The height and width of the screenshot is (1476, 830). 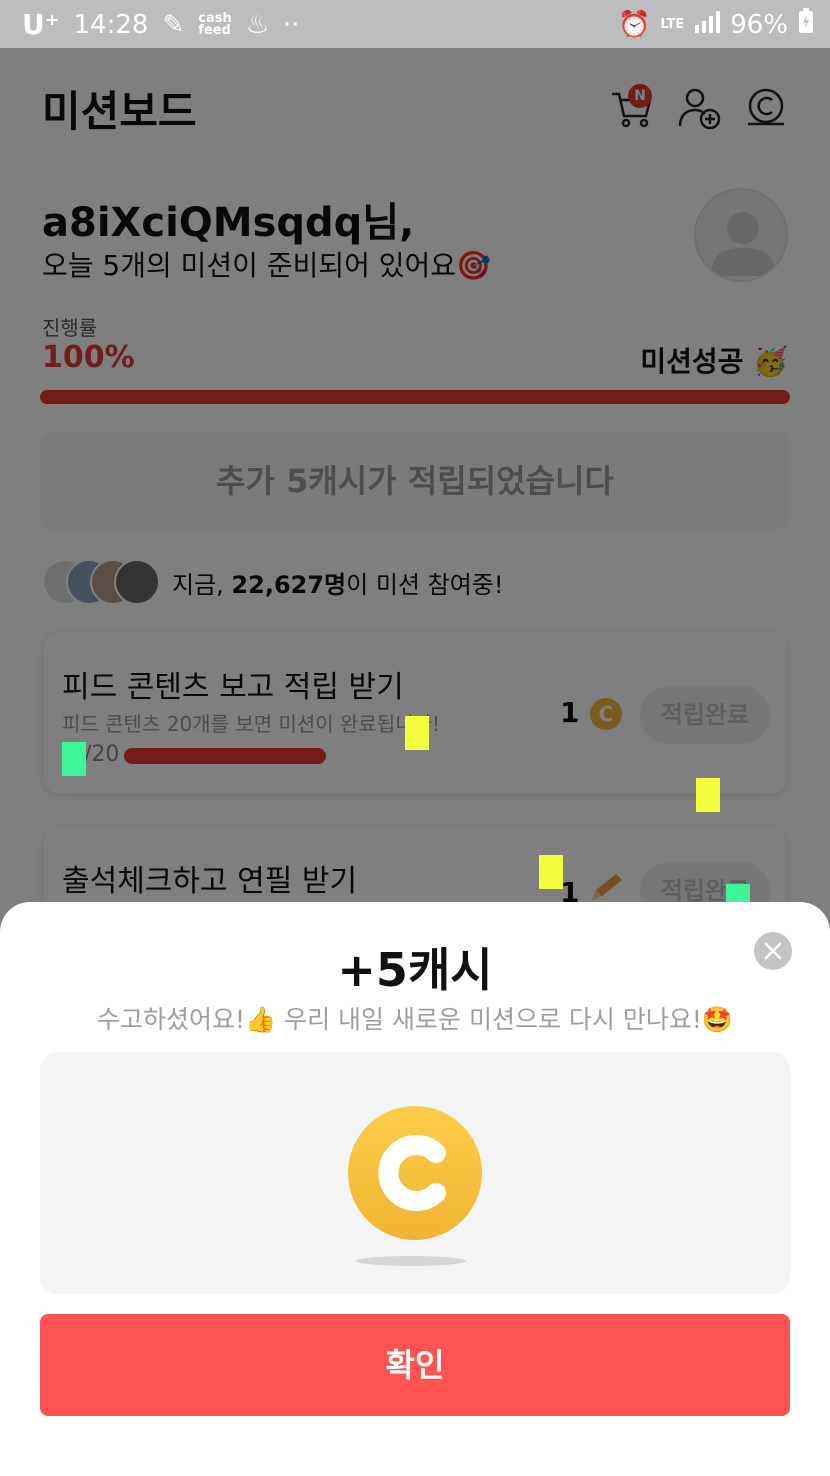 What do you see at coordinates (759, 24) in the screenshot?
I see `battery-percent: 96%` at bounding box center [759, 24].